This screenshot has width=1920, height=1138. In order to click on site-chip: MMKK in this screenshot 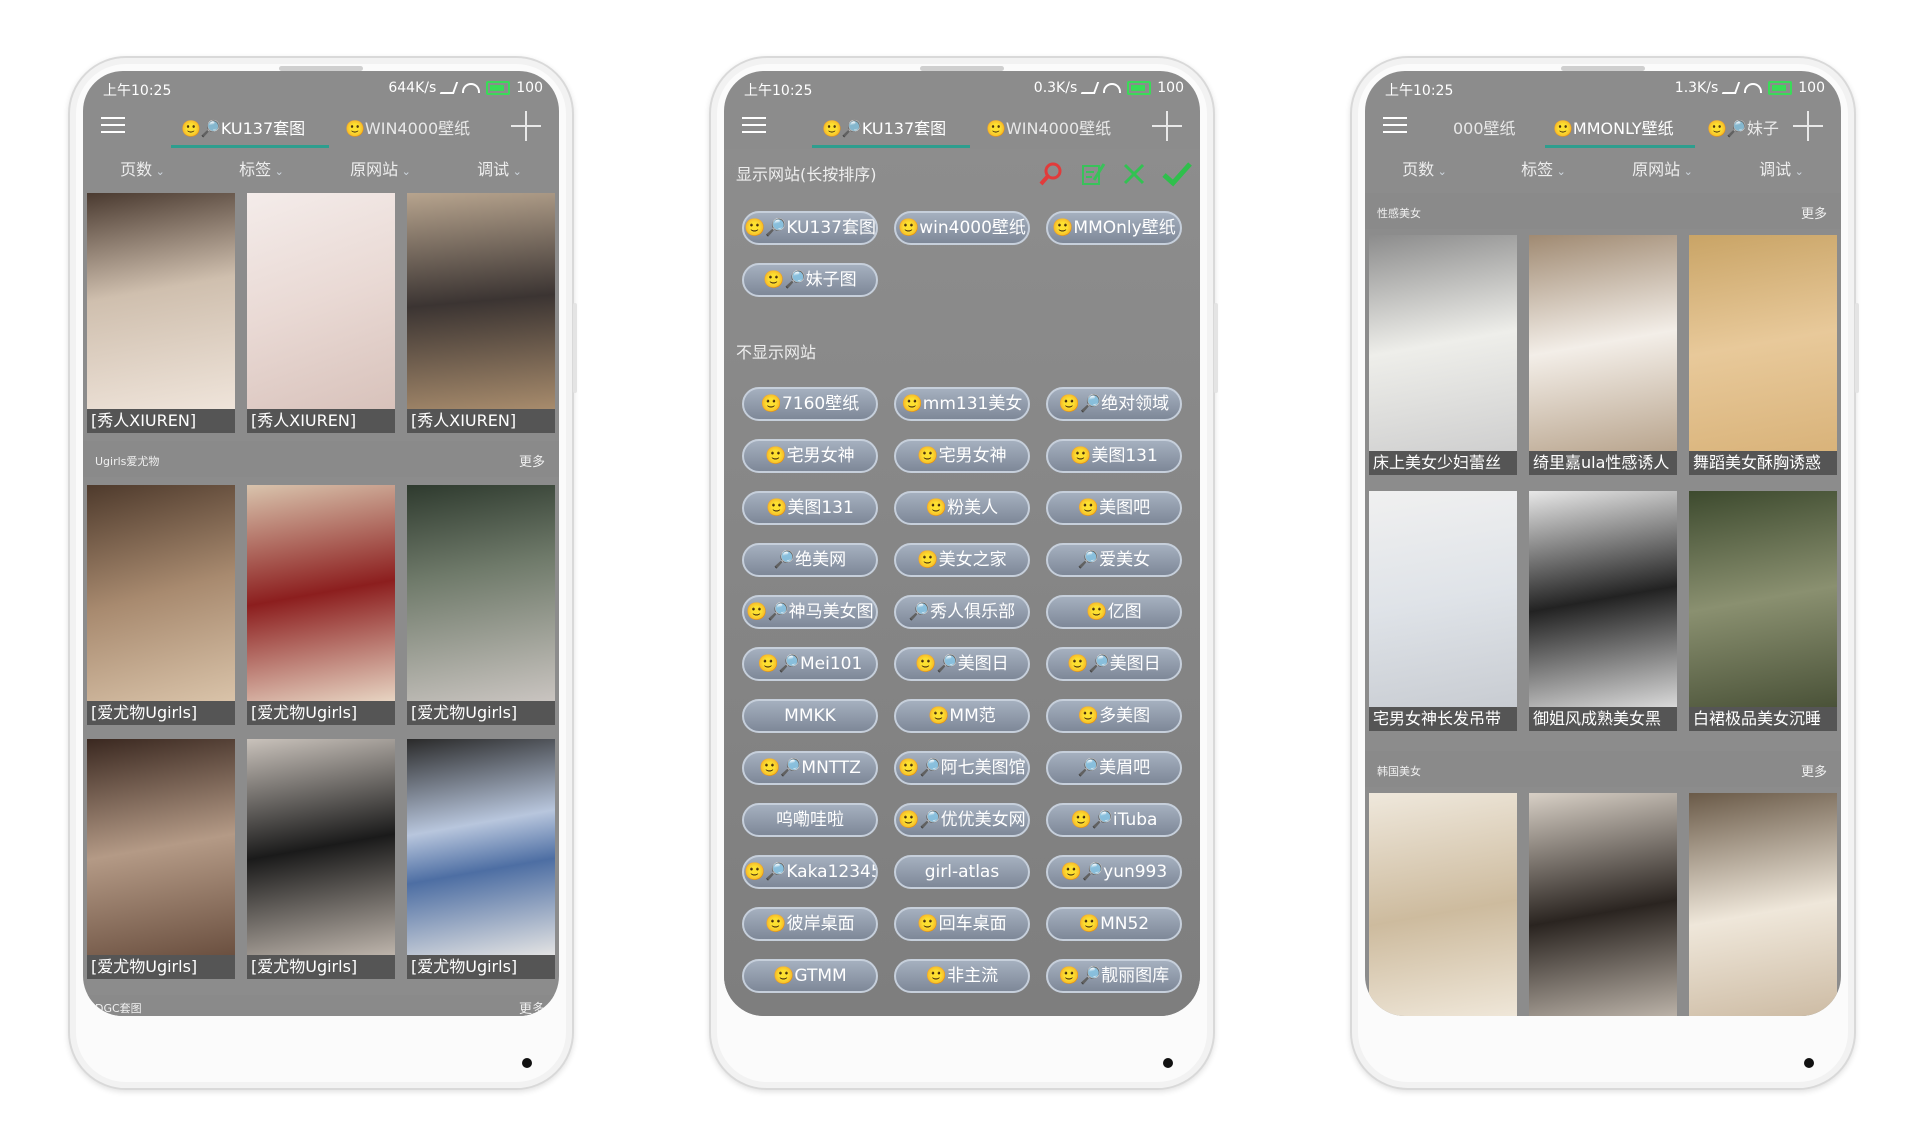, I will do `click(810, 716)`.